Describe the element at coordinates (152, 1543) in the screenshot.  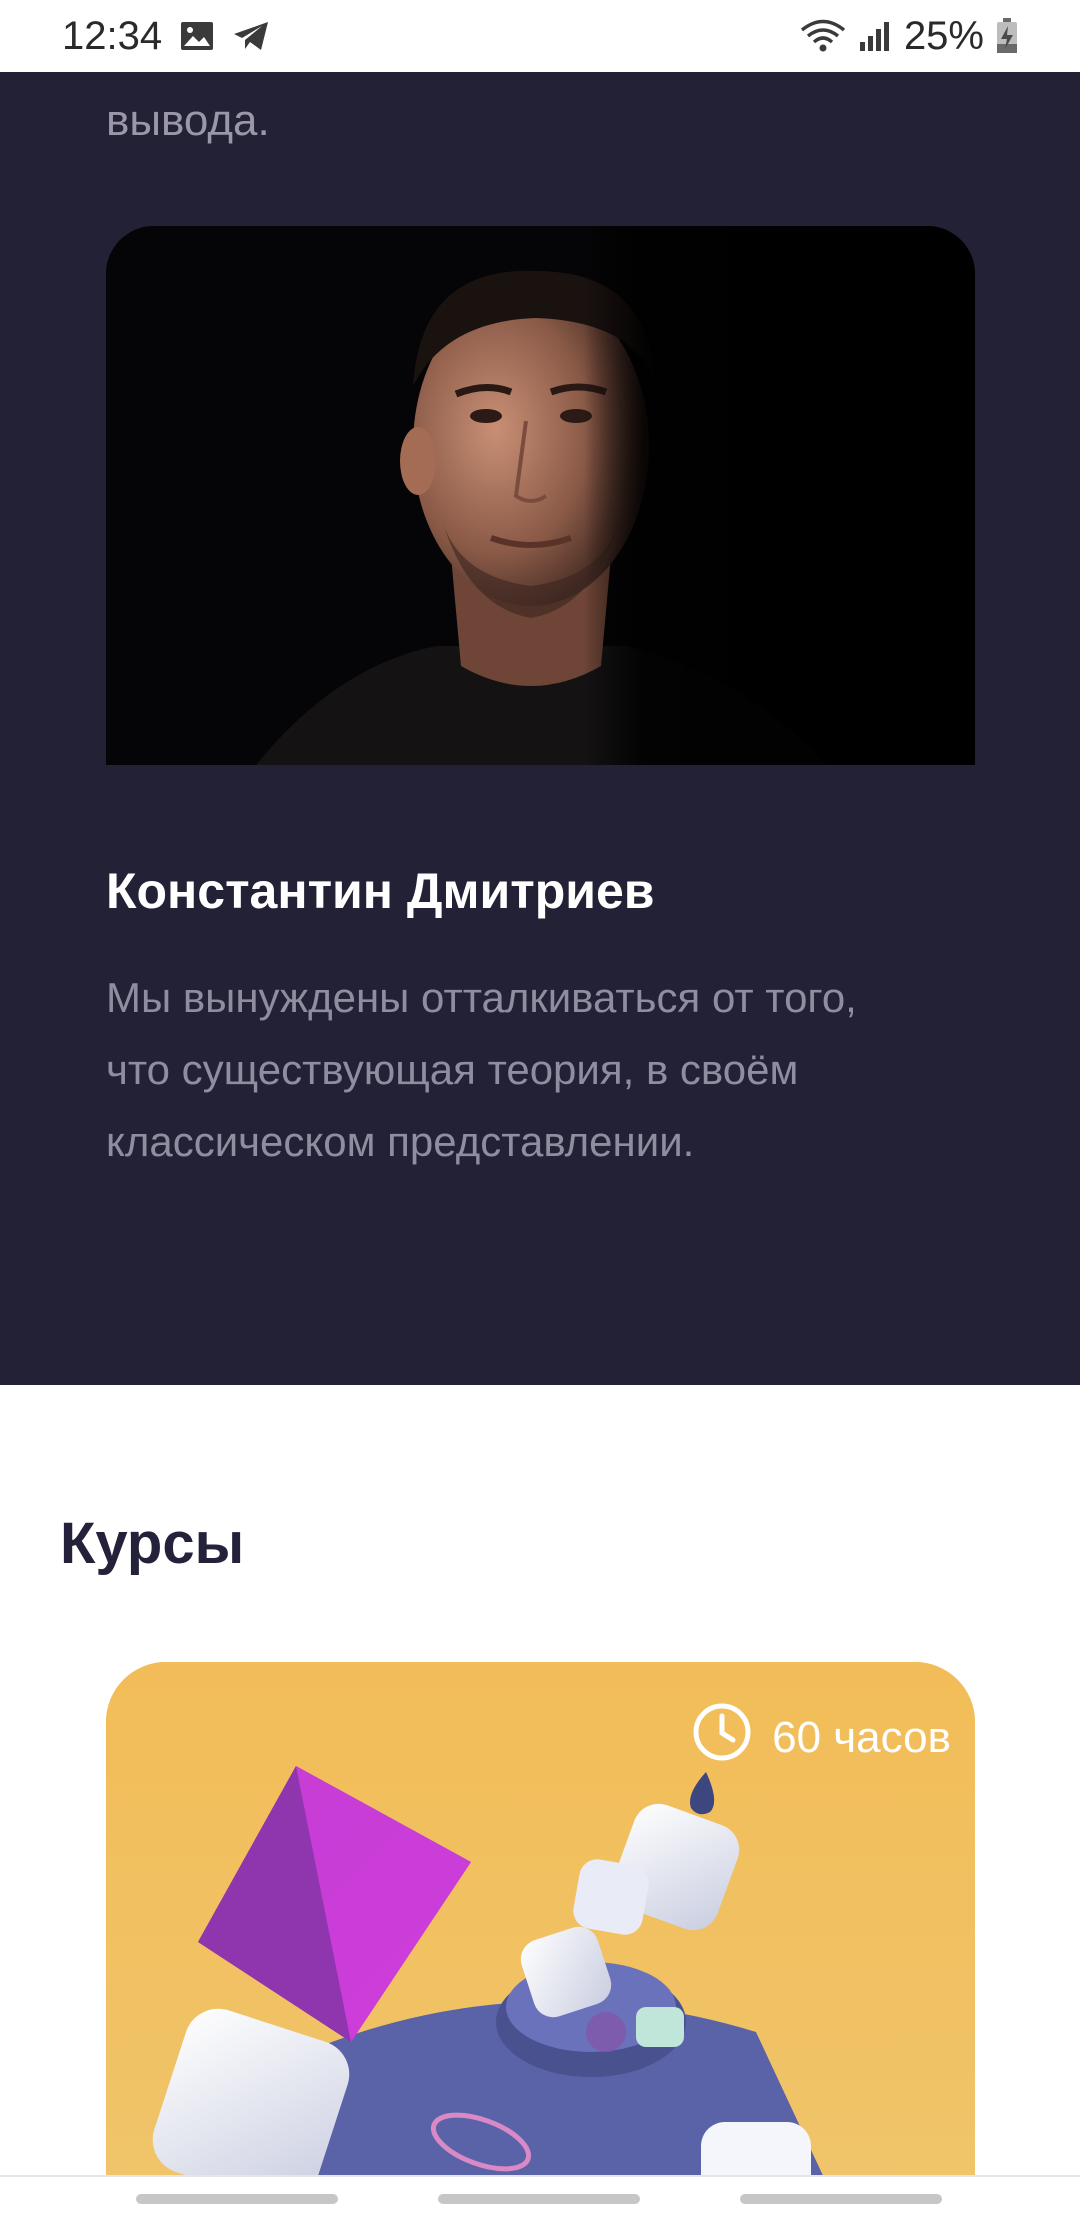
I see `courses-heading: Курсы` at that location.